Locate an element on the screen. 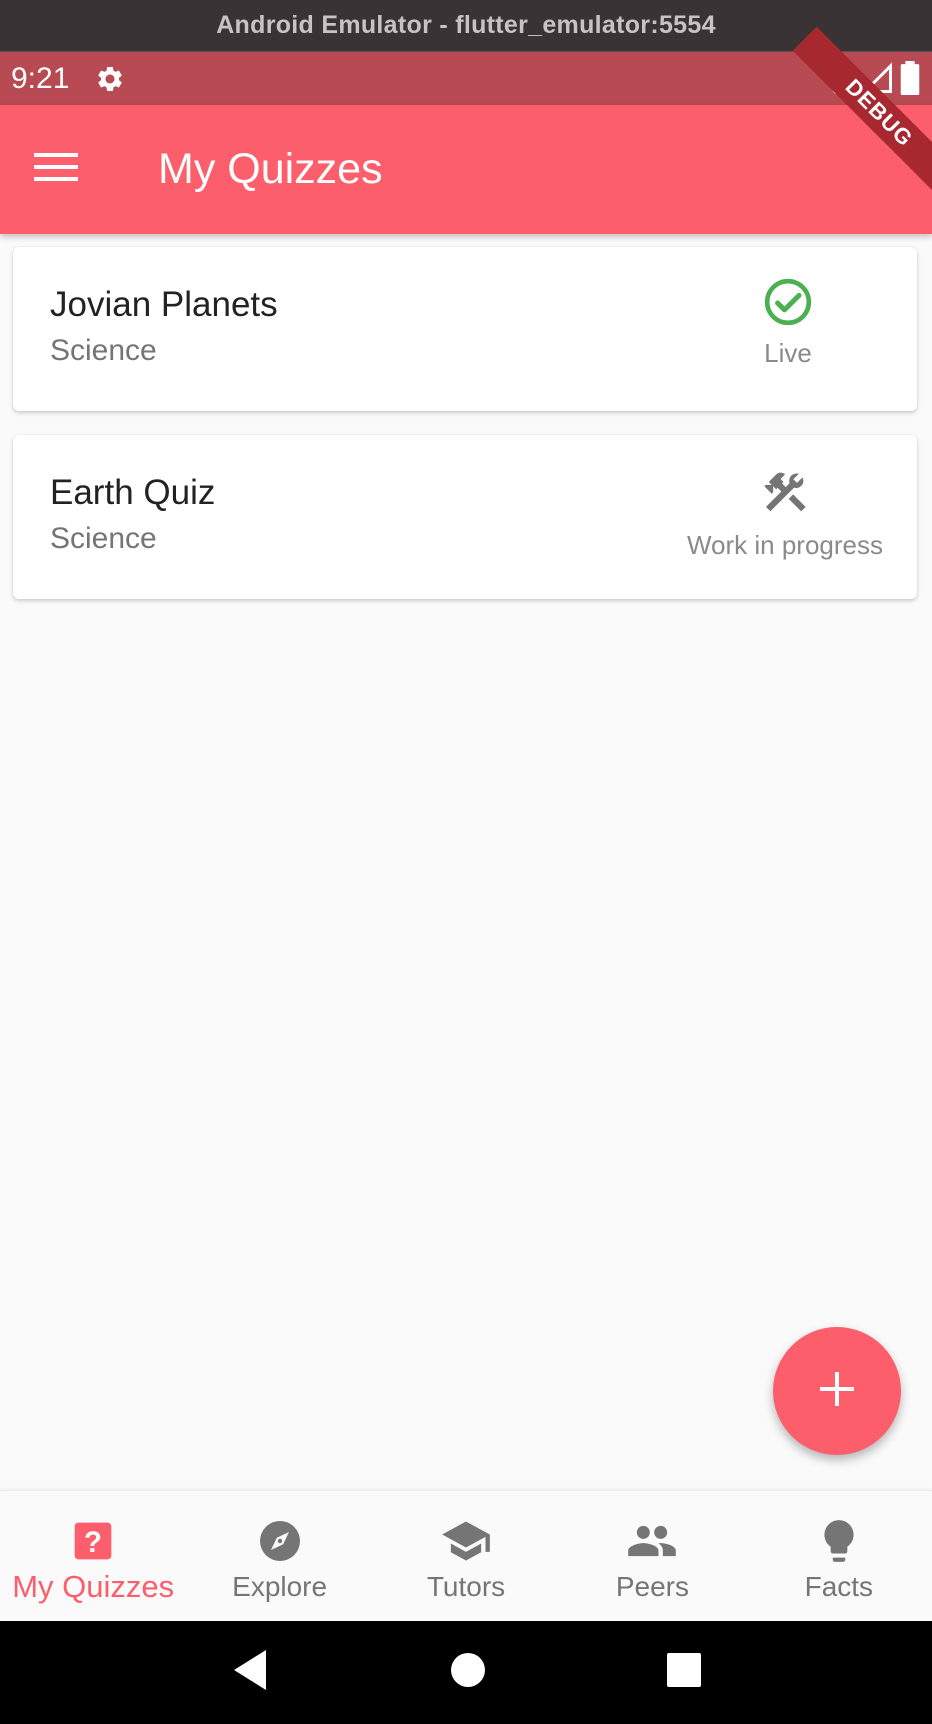  nav-label: Peers is located at coordinates (652, 1586).